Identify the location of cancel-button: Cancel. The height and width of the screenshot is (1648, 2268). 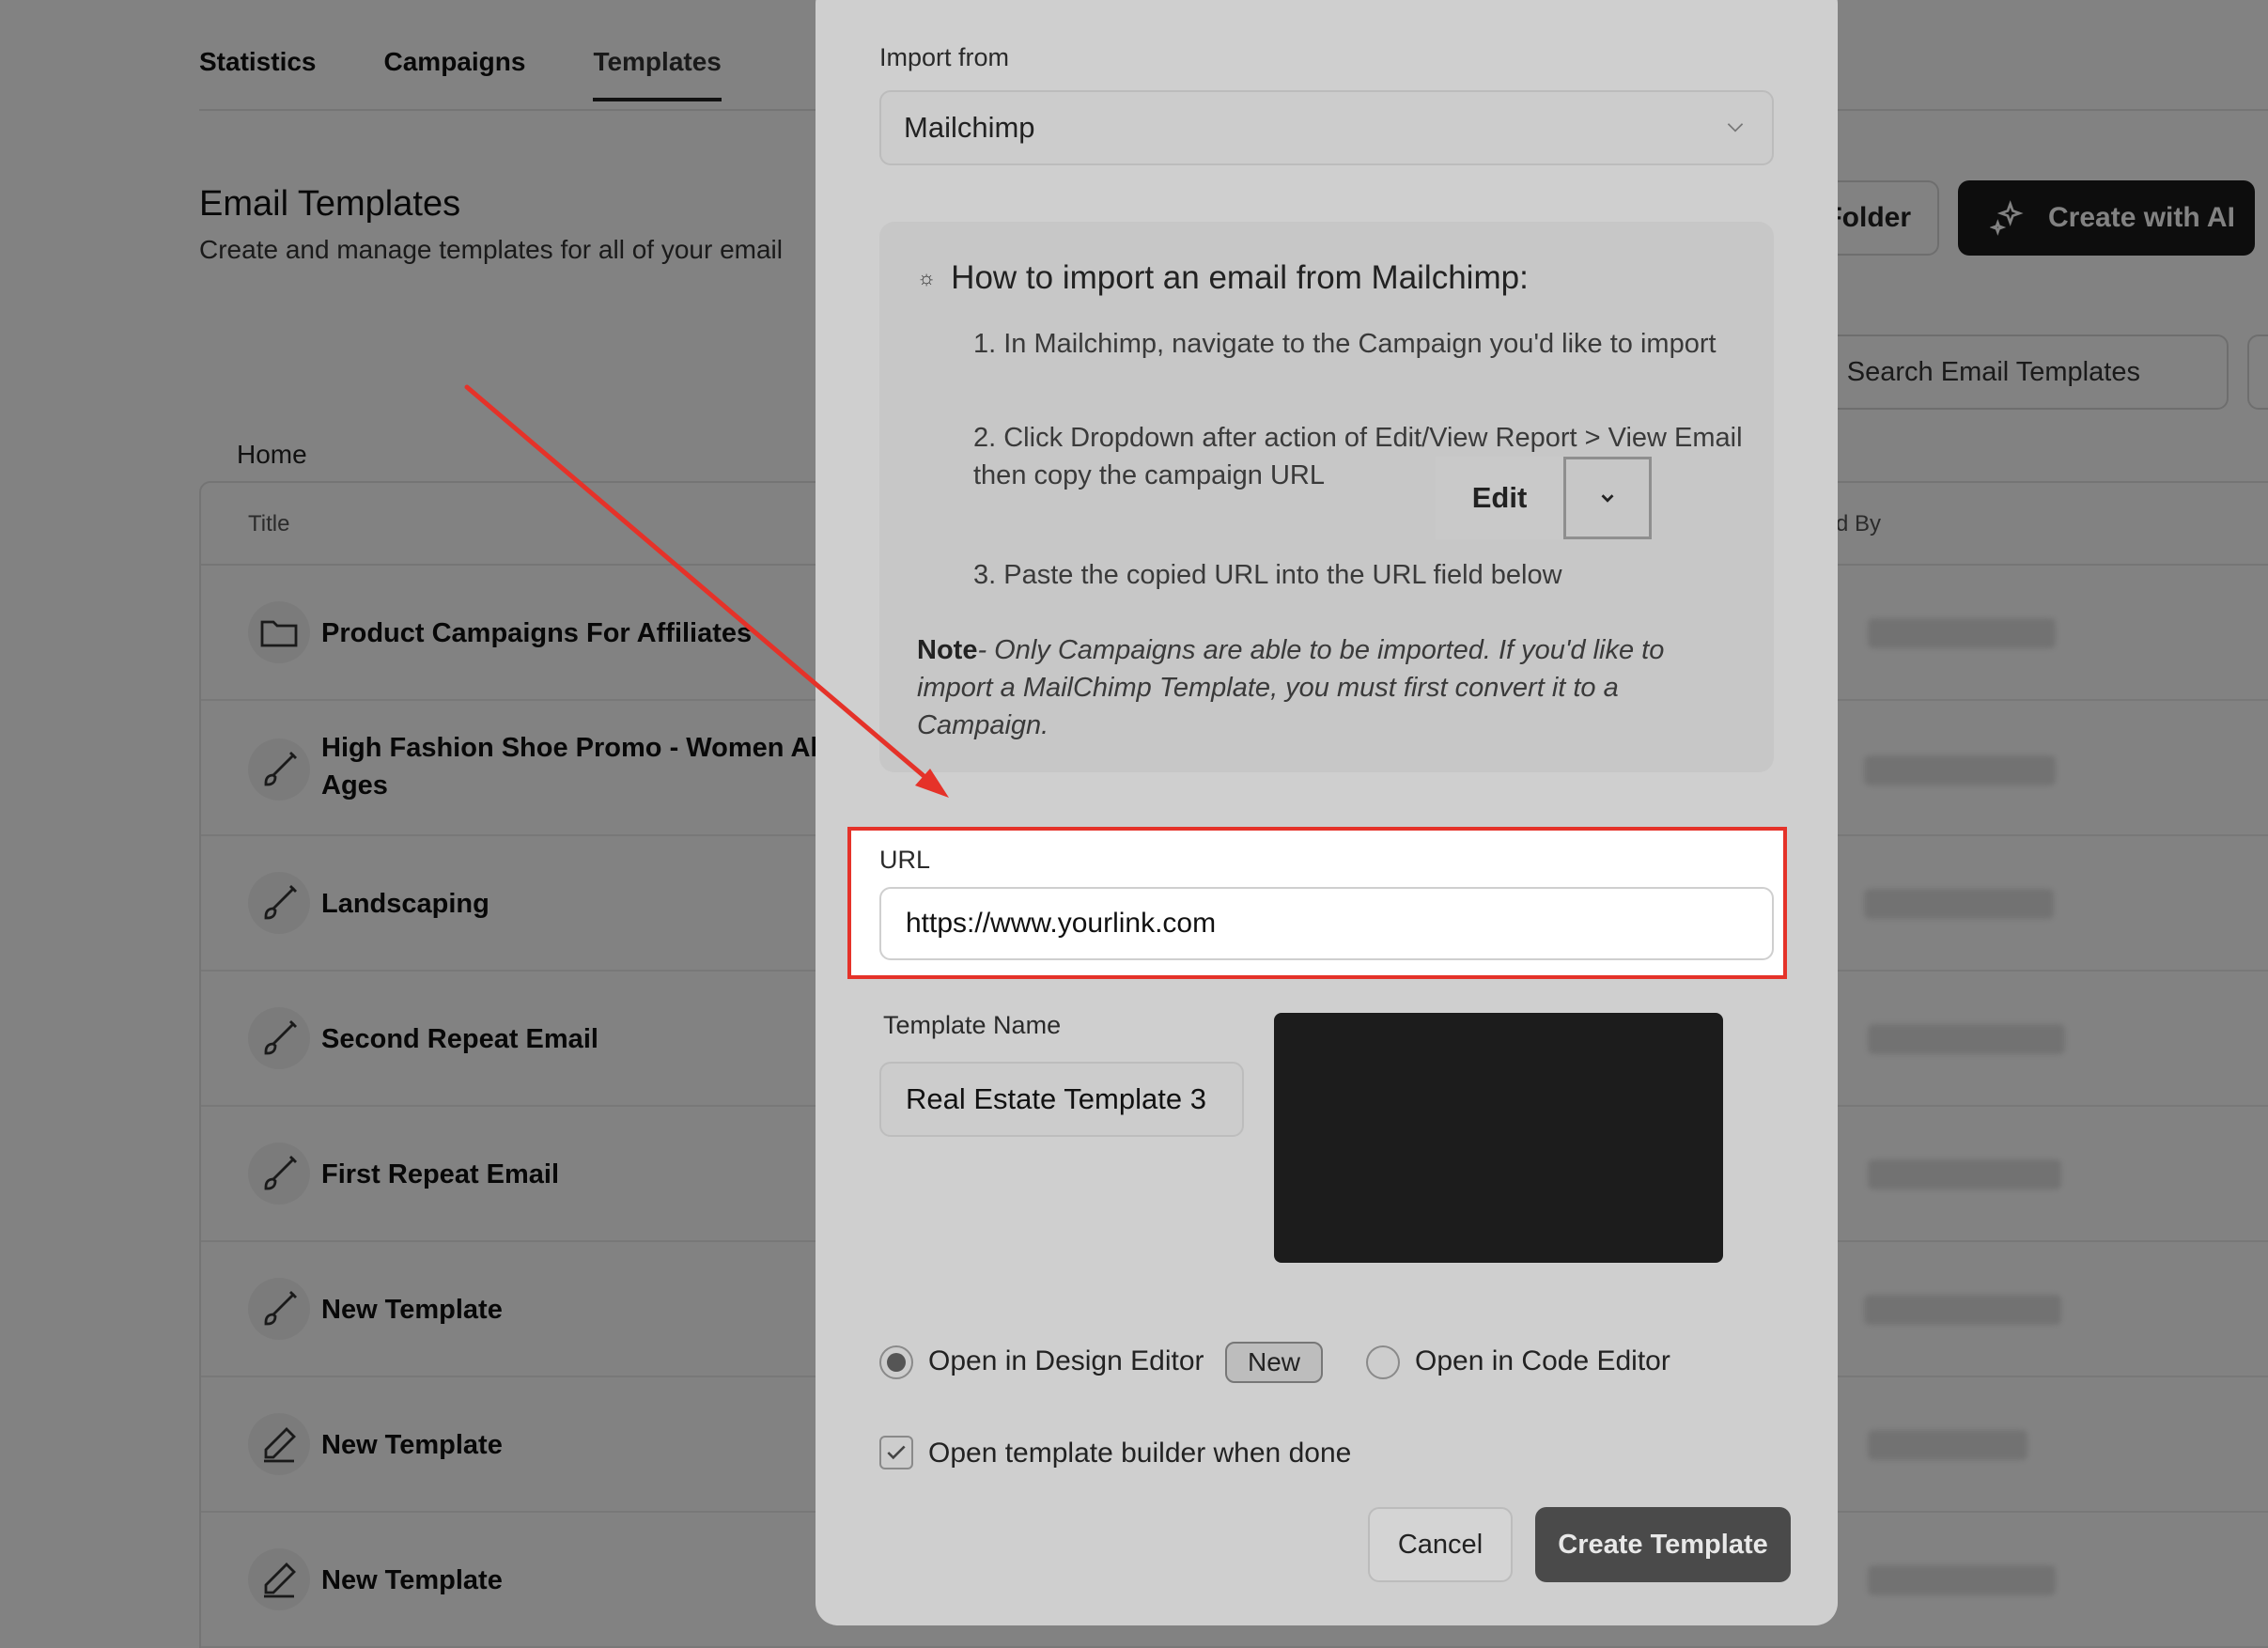
(1440, 1544).